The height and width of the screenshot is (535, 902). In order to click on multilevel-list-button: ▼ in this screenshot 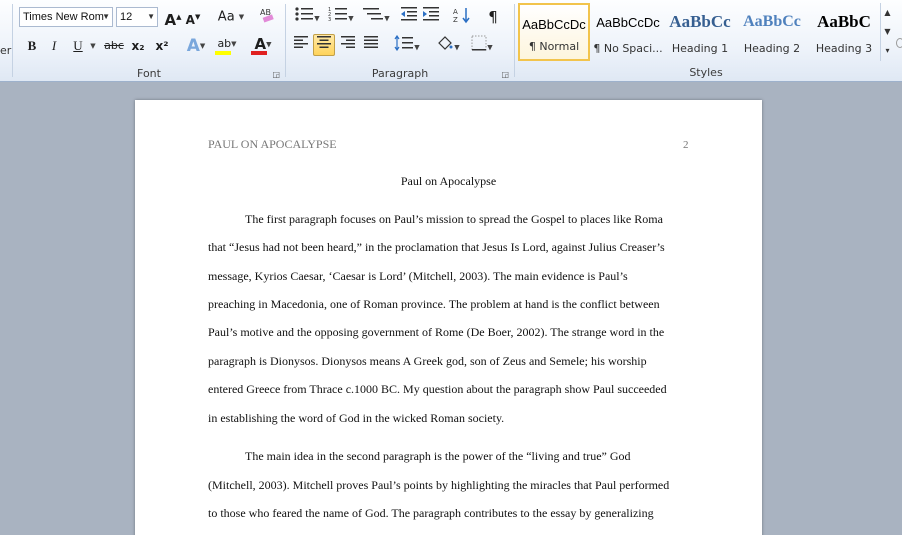, I will do `click(376, 17)`.